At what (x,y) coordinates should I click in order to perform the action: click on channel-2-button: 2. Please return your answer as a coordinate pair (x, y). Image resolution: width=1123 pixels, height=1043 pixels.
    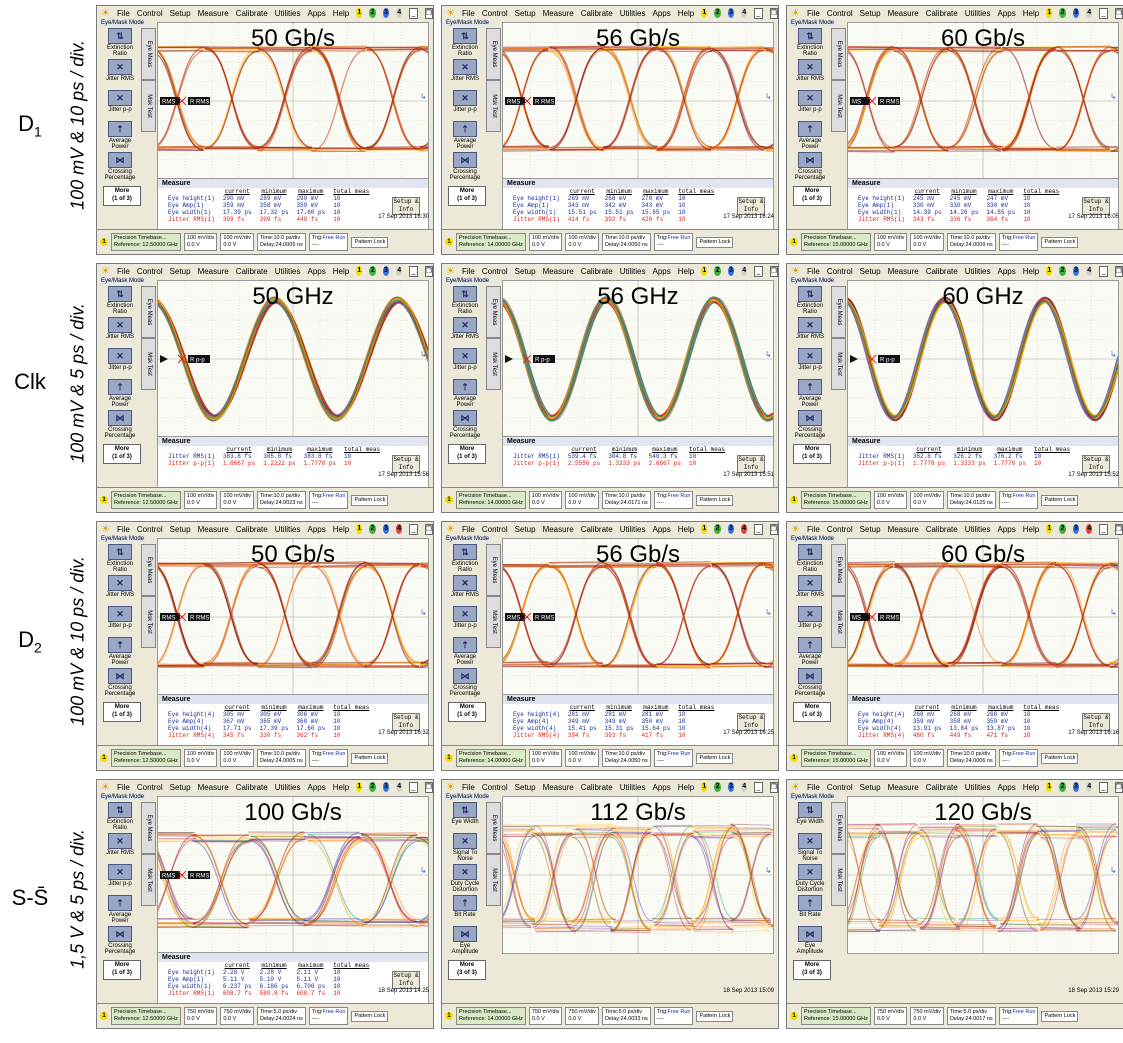
    Looking at the image, I should click on (372, 13).